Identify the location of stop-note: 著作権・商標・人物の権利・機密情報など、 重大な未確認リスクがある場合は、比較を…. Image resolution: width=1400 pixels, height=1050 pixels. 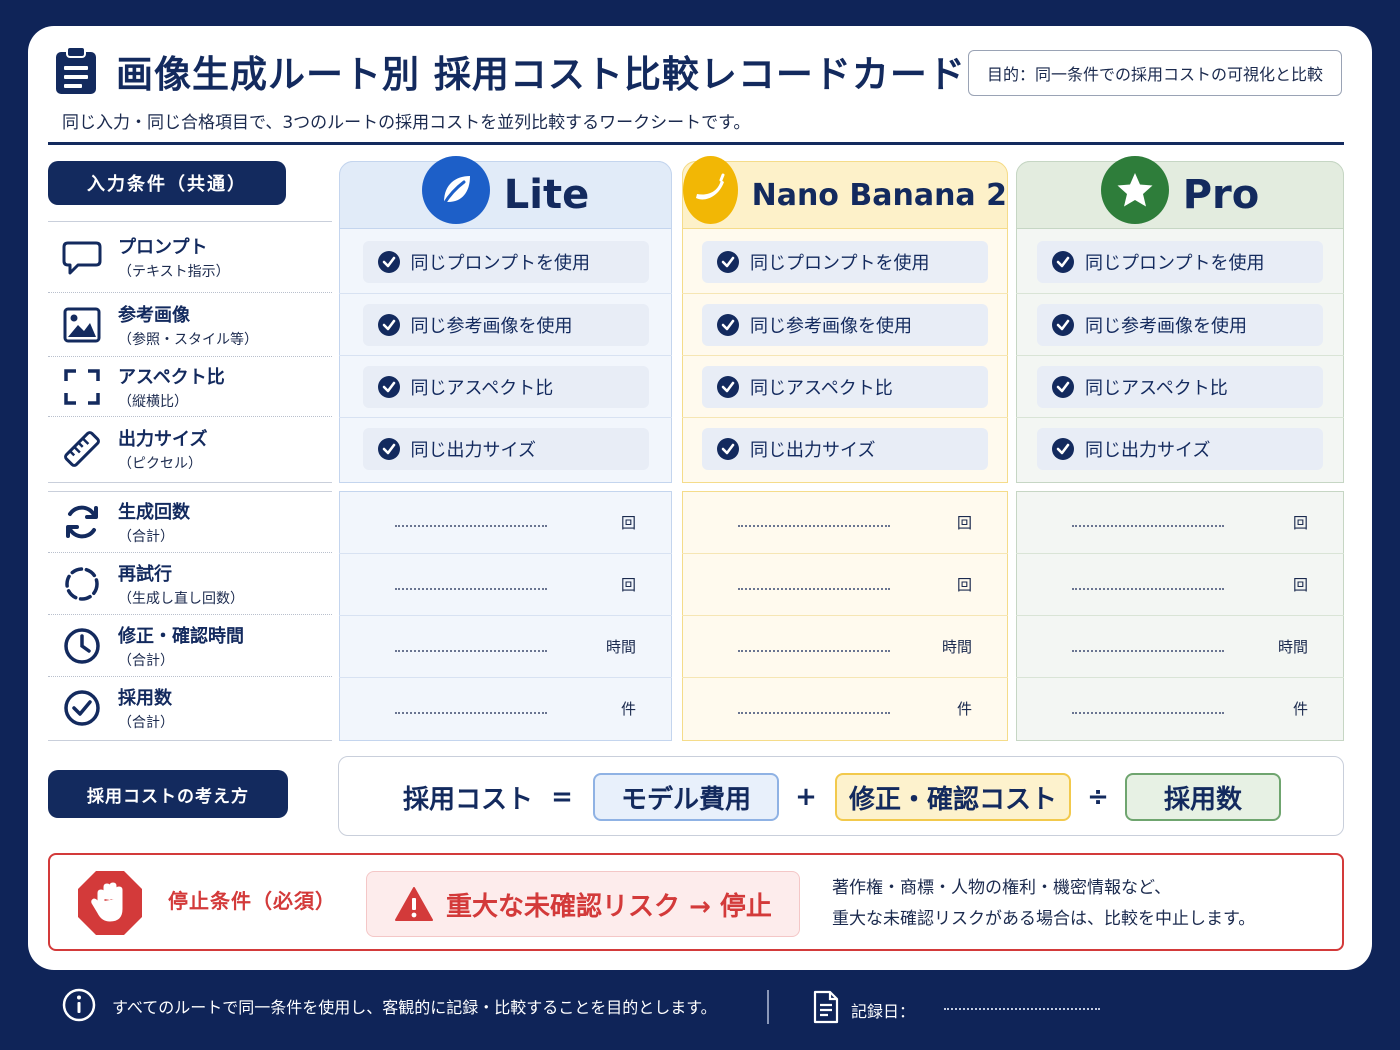
(1043, 904).